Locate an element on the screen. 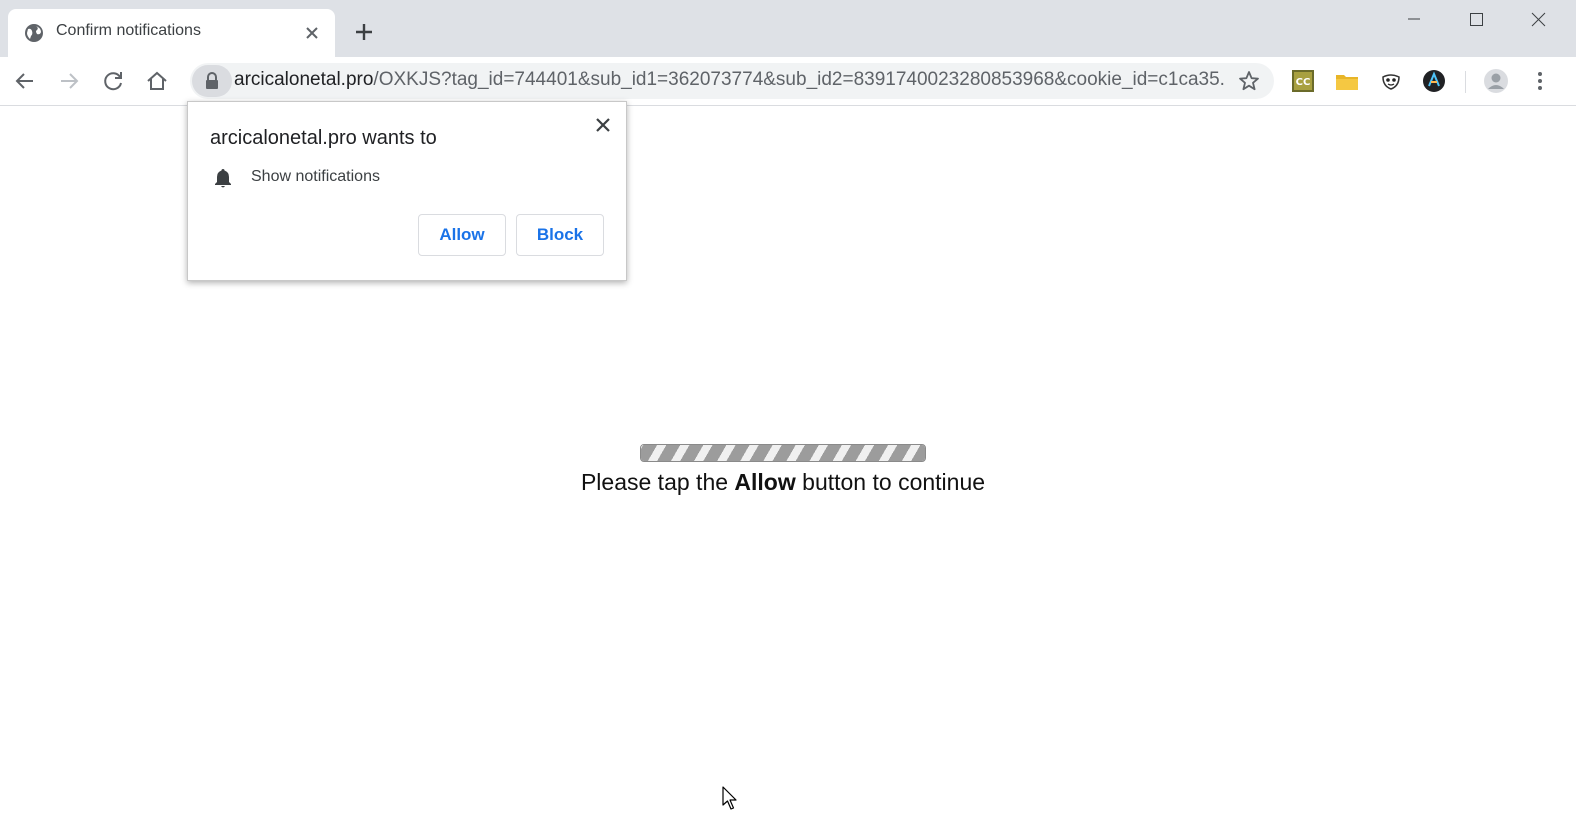  browser-tab: Confirm notifications is located at coordinates (171, 33).